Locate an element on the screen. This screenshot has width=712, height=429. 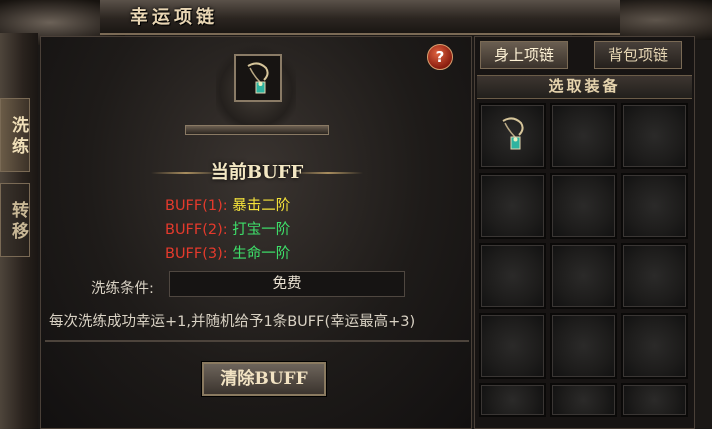
buff-value: 暴击二阶 is located at coordinates (261, 206).